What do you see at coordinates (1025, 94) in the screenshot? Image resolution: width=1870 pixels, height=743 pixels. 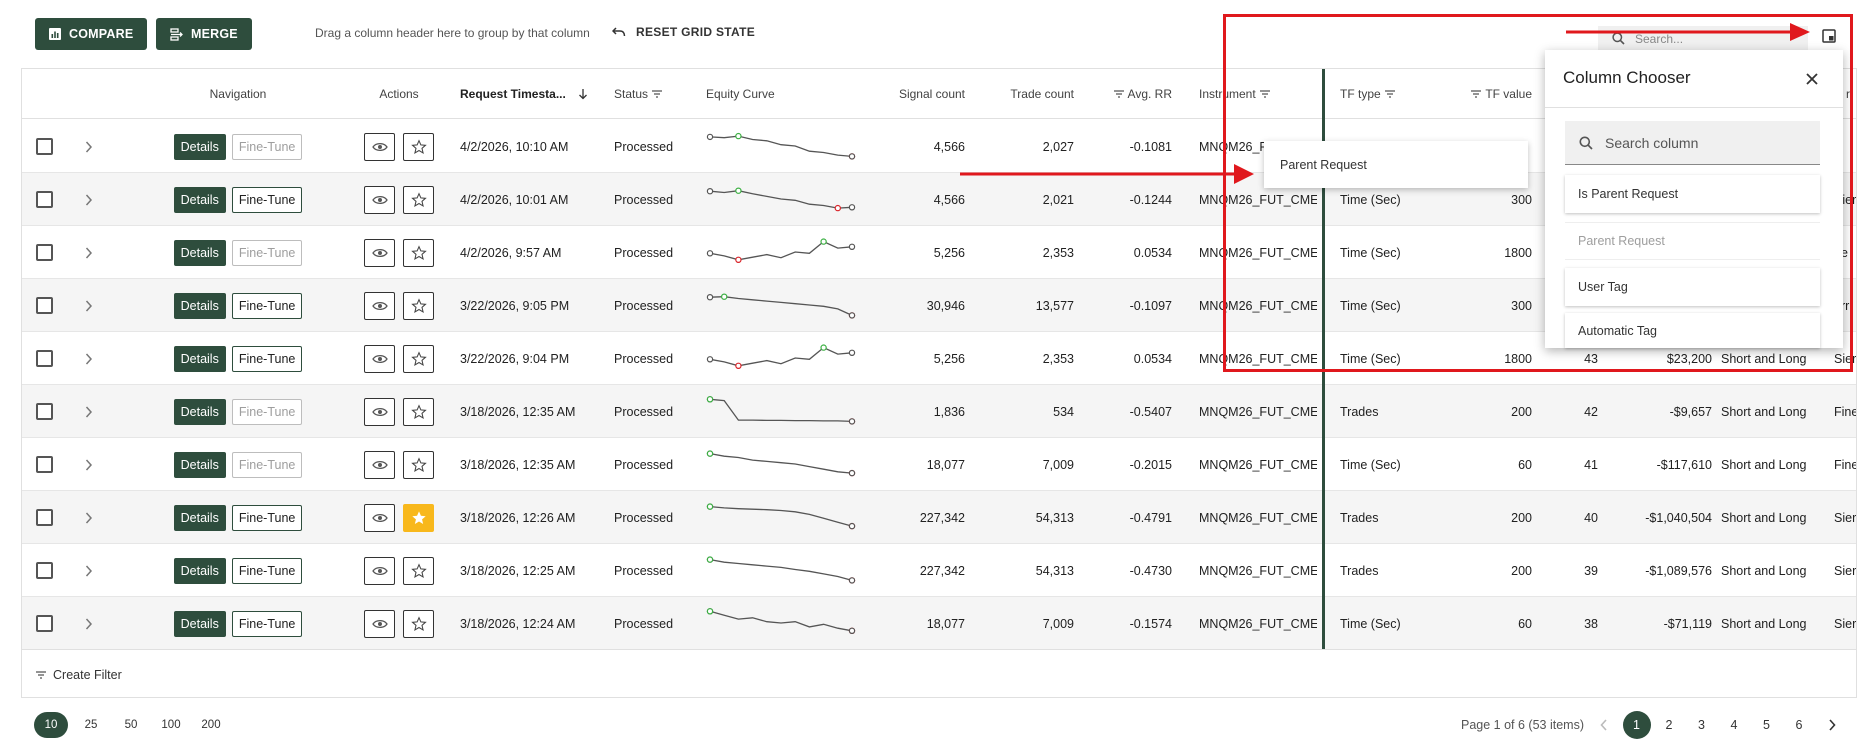 I see `header-trade-count: Trade count` at bounding box center [1025, 94].